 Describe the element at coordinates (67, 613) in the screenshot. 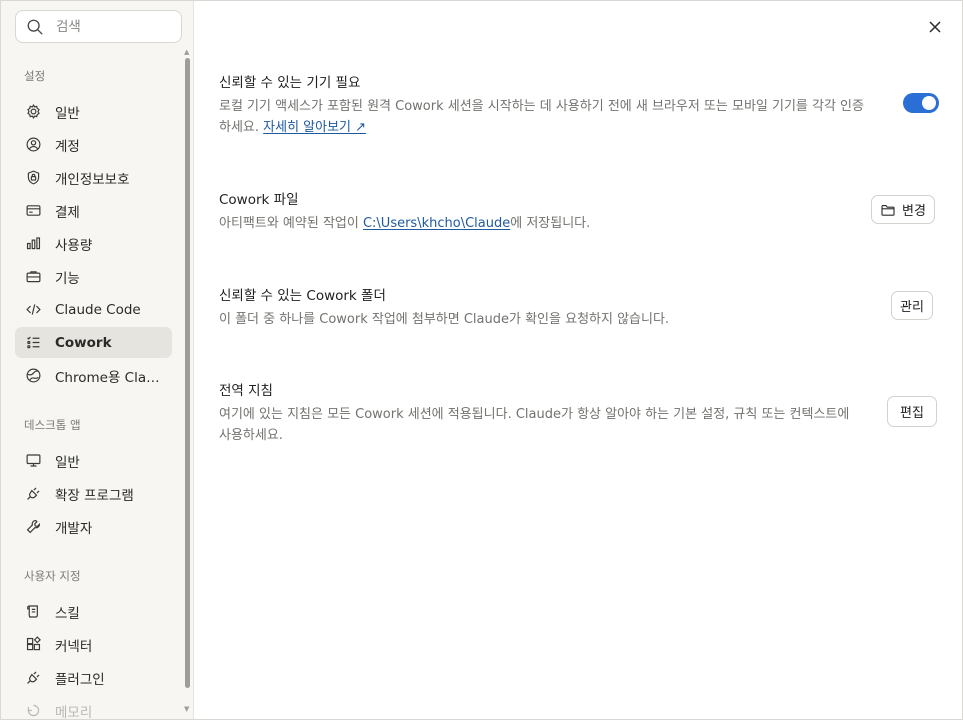

I see `sidebar-item-label: 스킬` at that location.